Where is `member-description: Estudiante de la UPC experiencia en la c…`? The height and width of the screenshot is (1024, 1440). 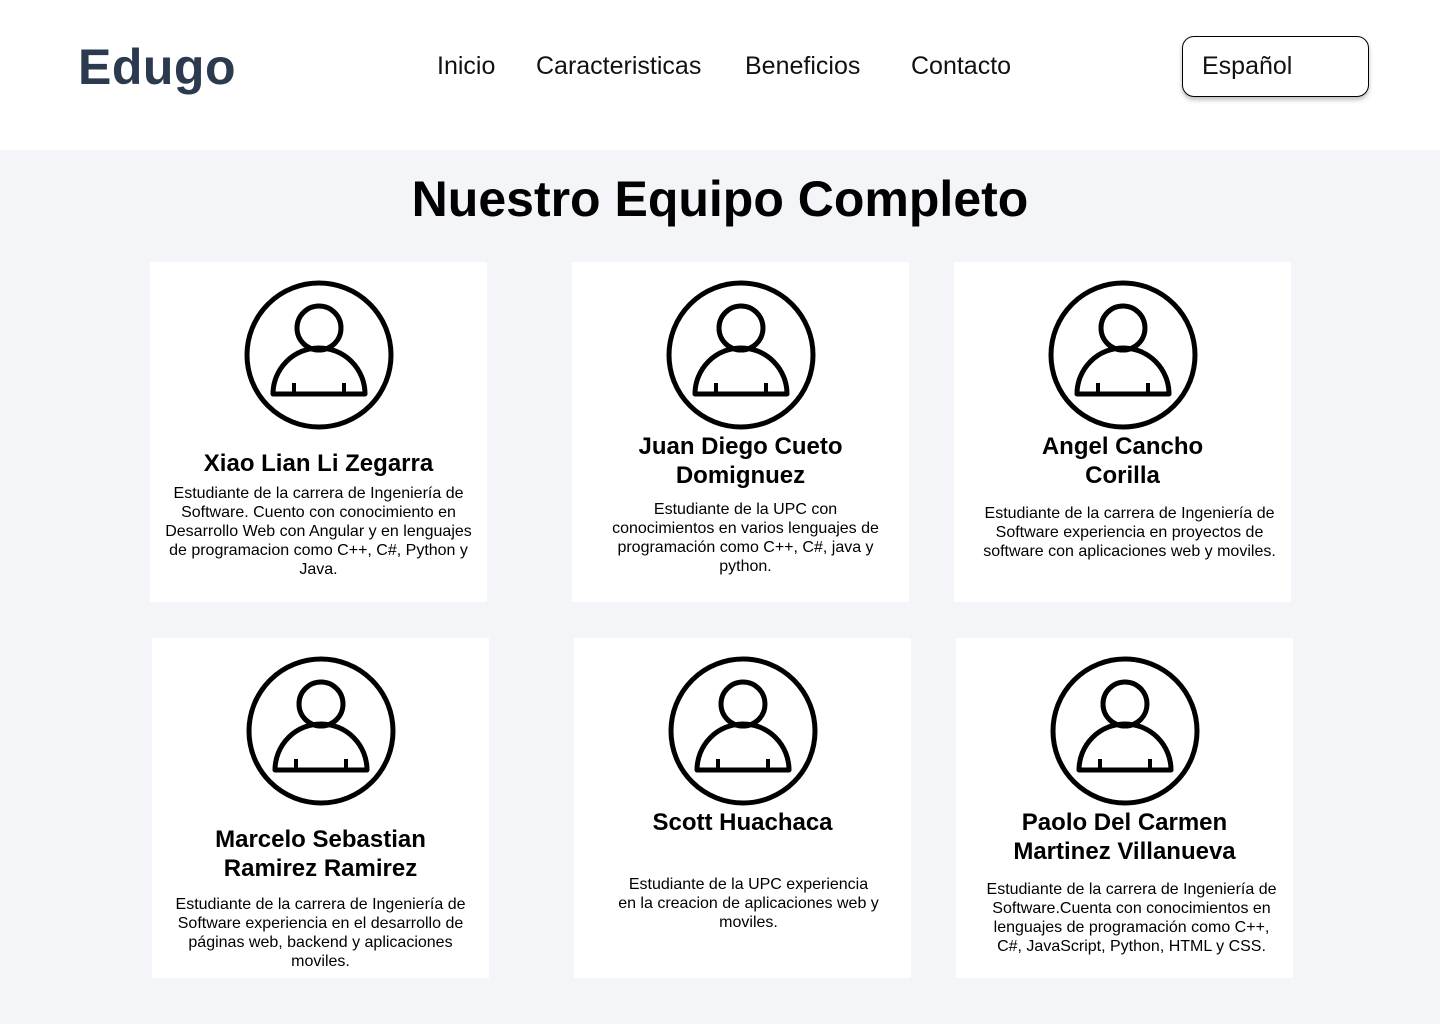 member-description: Estudiante de la UPC experiencia en la c… is located at coordinates (748, 903).